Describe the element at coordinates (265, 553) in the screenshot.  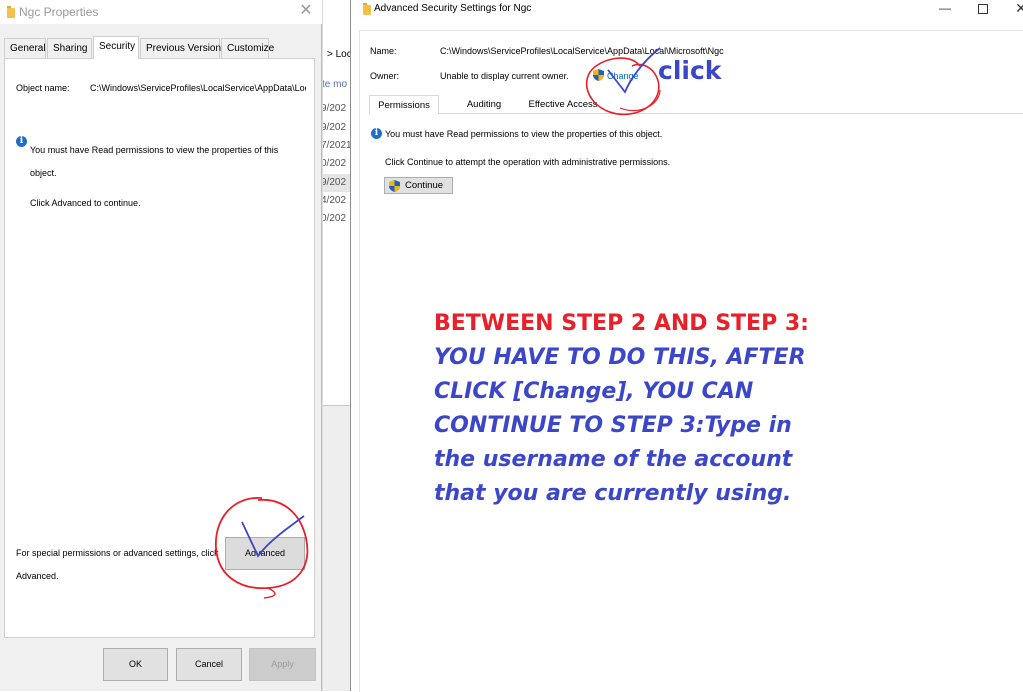
I see `advanced-button: Advanced` at that location.